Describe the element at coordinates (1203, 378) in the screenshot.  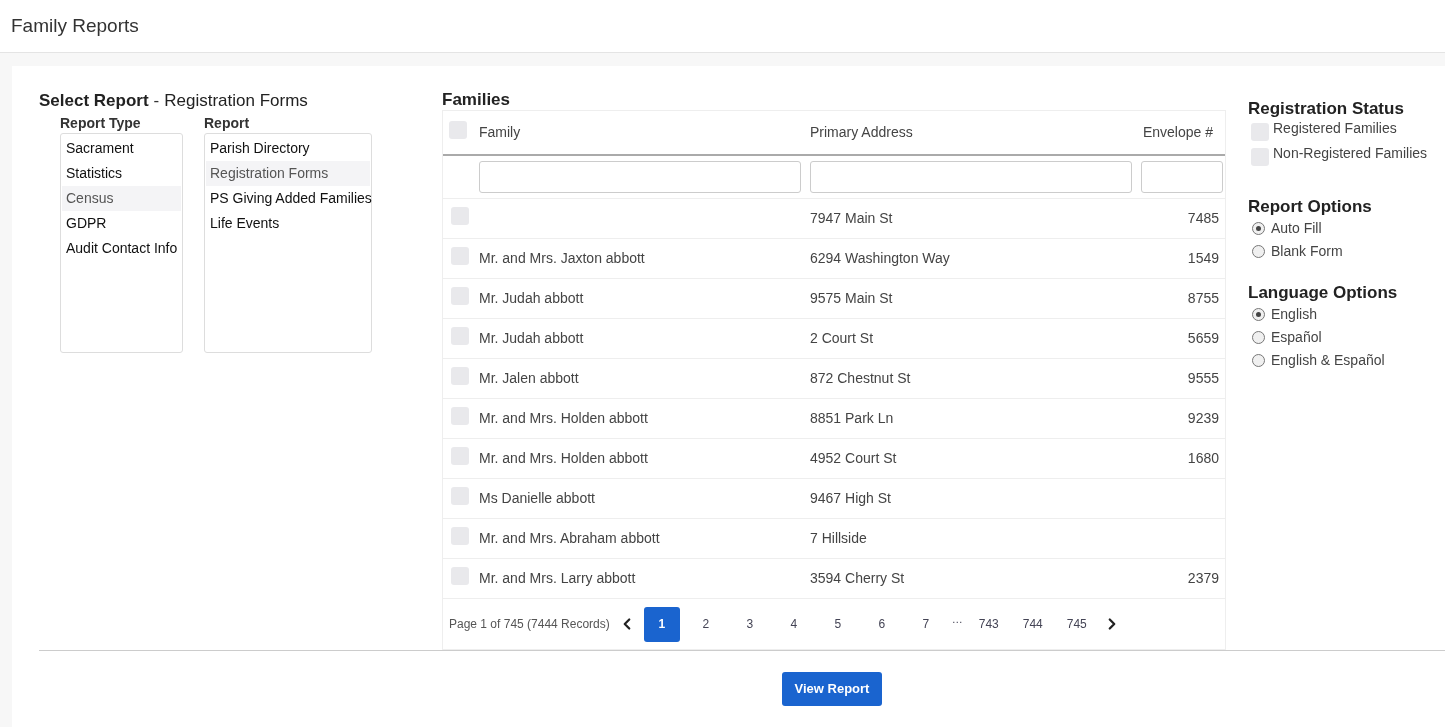
I see `table-cell: 9555` at that location.